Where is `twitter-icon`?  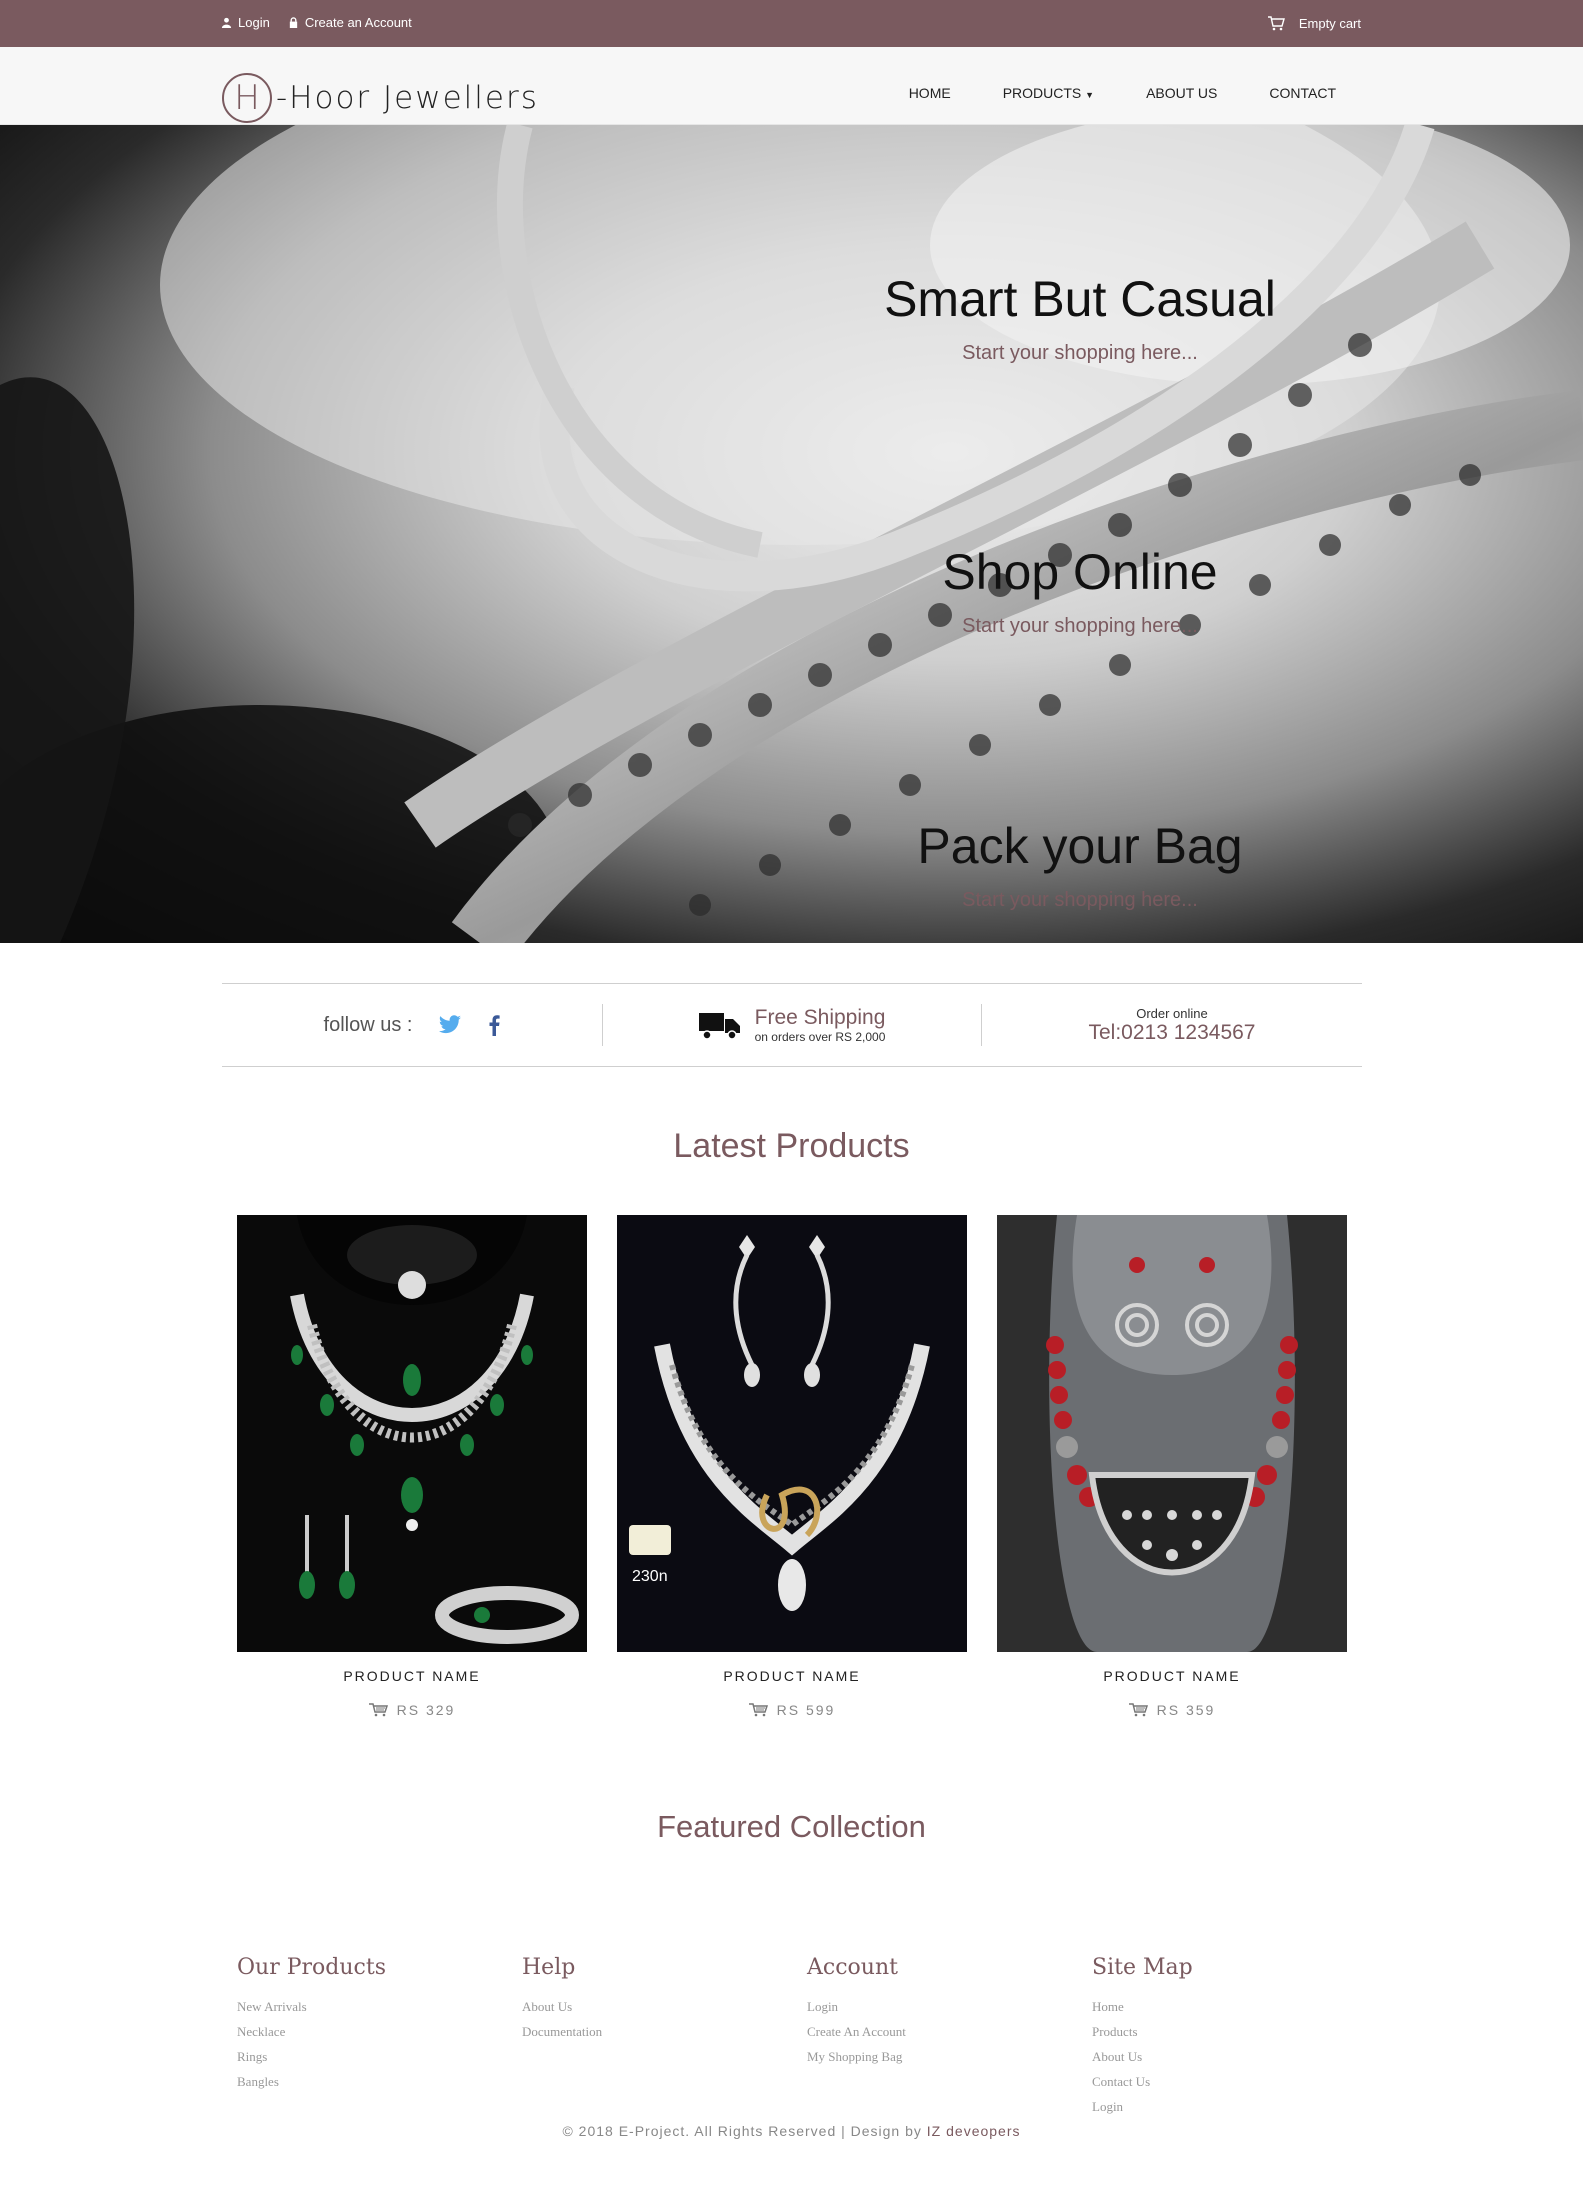
twitter-icon is located at coordinates (450, 1025).